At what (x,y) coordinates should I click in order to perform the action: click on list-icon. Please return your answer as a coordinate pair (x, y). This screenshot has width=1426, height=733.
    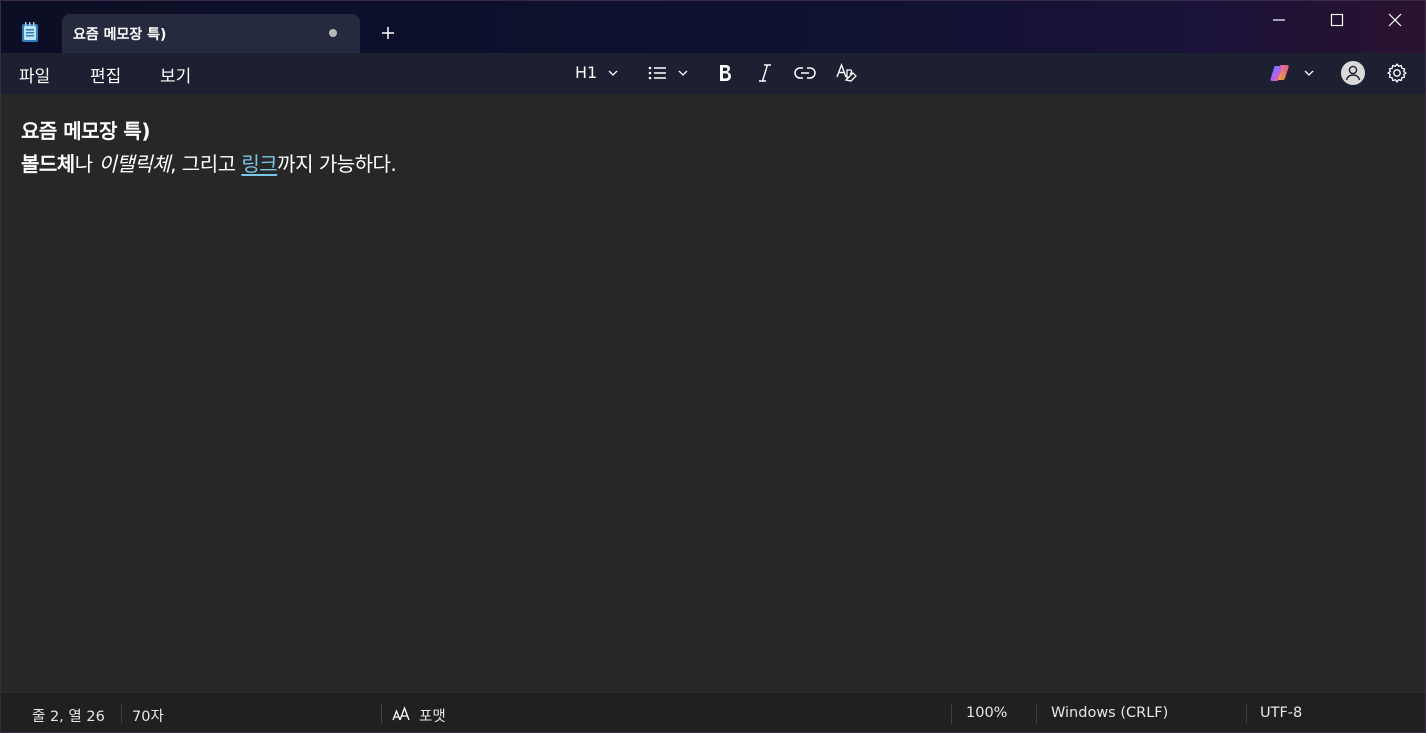
    Looking at the image, I should click on (657, 73).